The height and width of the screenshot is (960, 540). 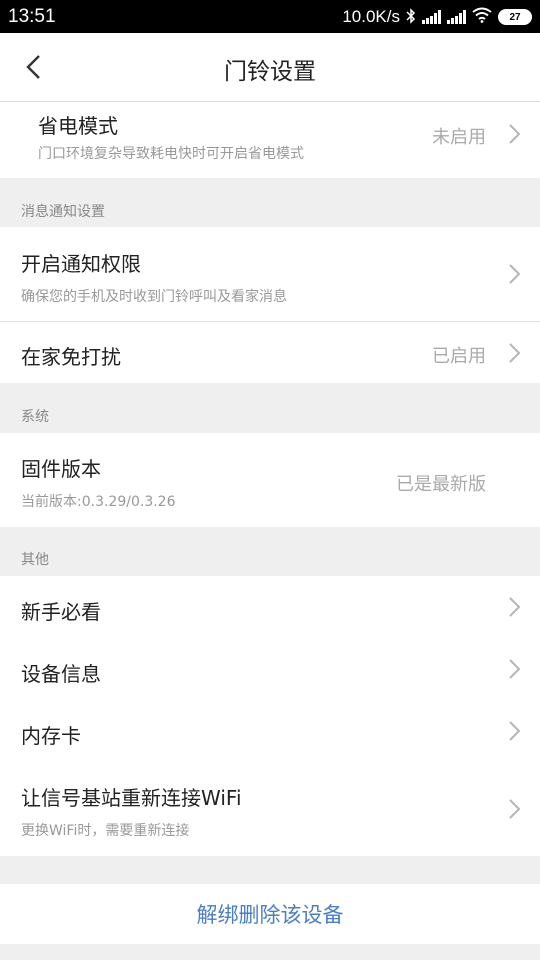 What do you see at coordinates (270, 809) in the screenshot?
I see `reconnect-wifi-row: 让信号基站重新连接WiFi 更换WiFi时，需要重新连接` at bounding box center [270, 809].